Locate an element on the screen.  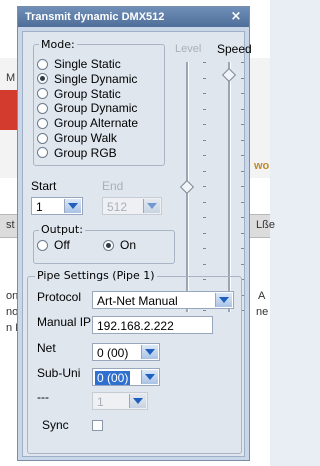
dash-label: --- is located at coordinates (43, 397).